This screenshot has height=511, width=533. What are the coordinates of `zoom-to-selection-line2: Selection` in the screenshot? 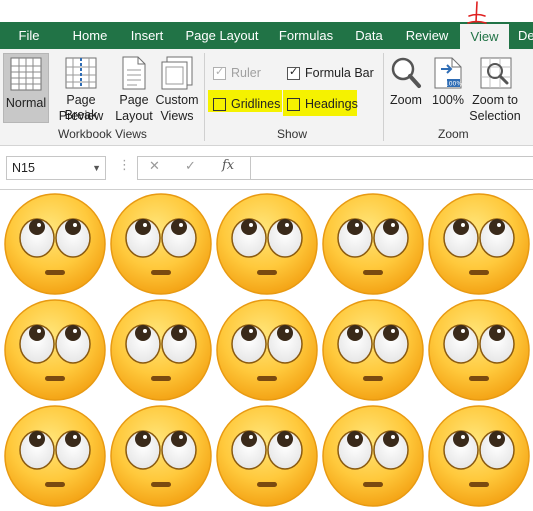 It's located at (495, 116).